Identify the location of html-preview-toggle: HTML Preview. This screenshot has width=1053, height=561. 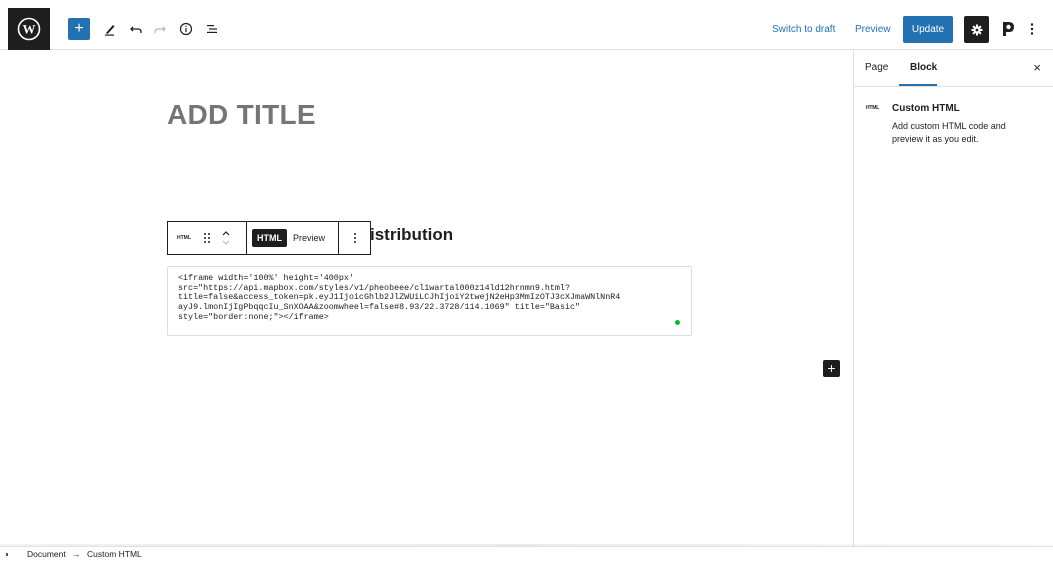
(292, 238).